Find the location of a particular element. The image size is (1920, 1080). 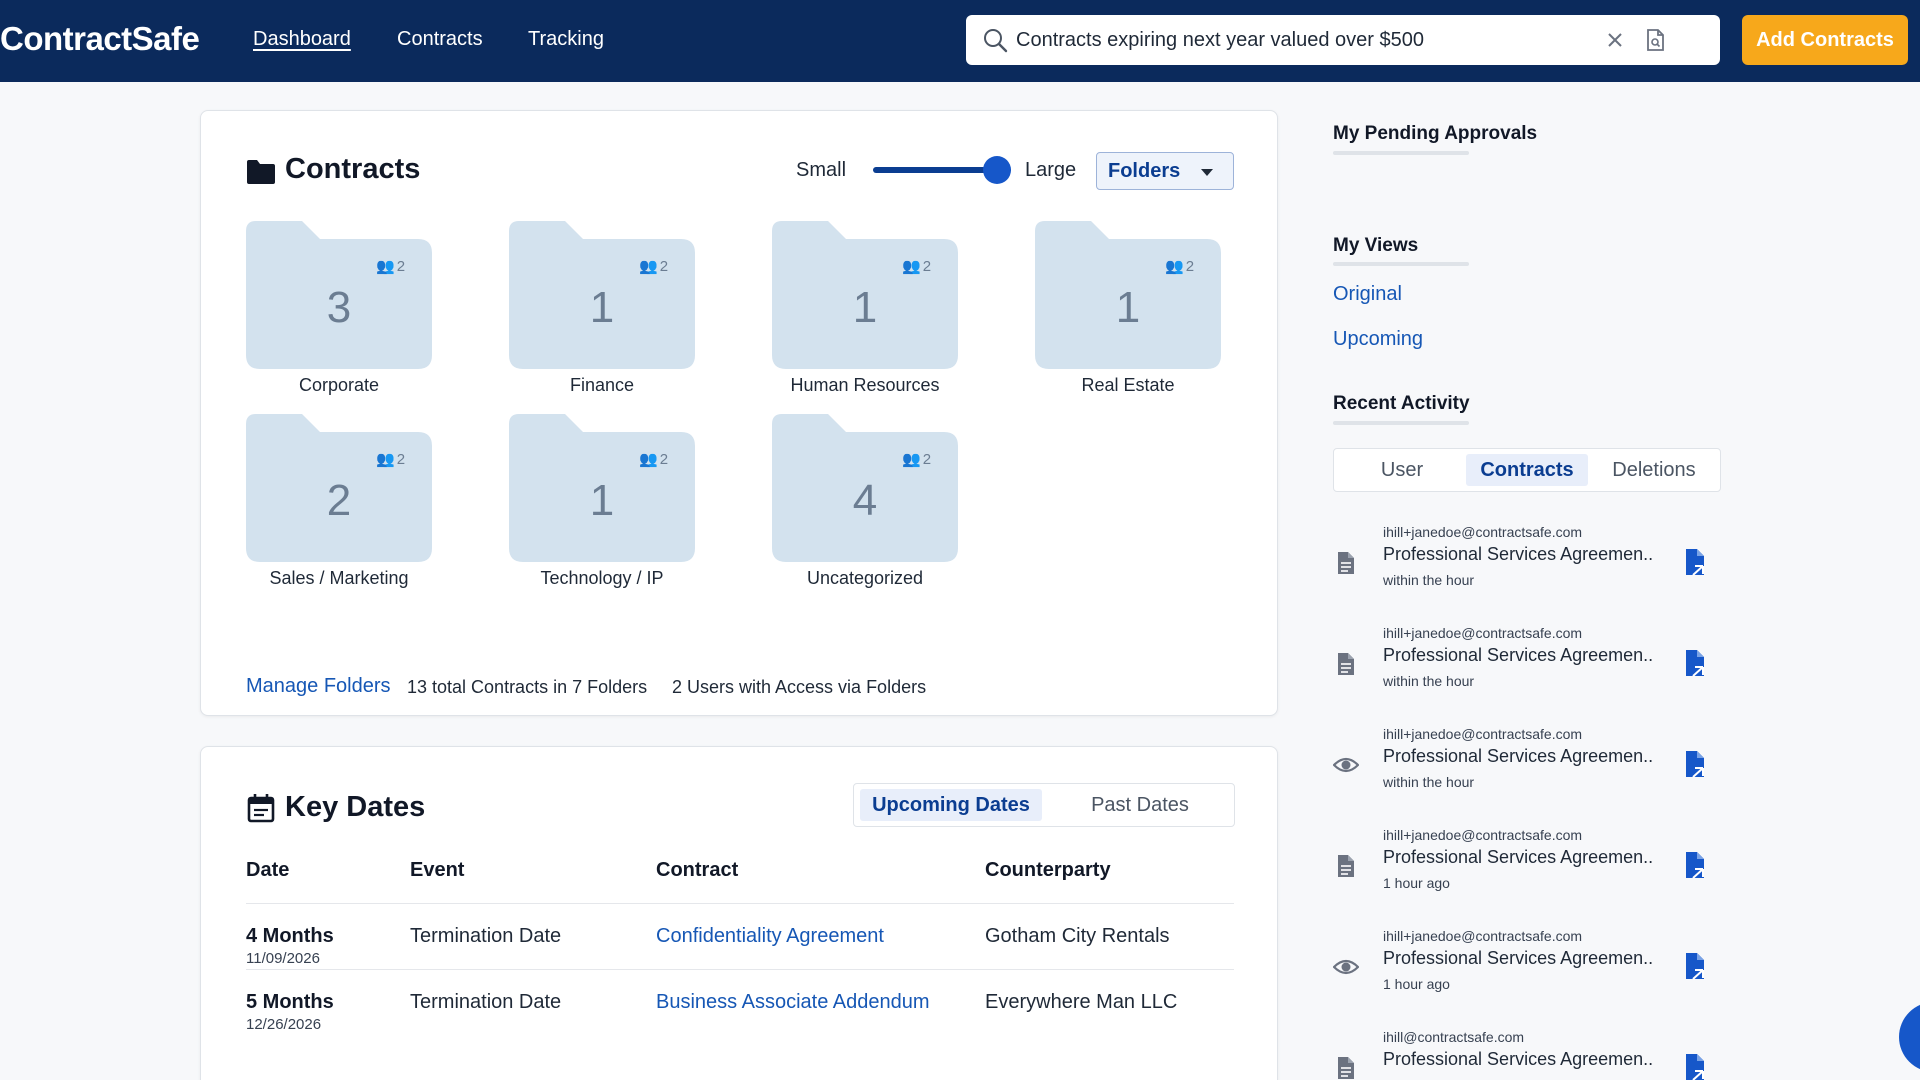

folder-name: Sales / Marketing is located at coordinates (339, 578).